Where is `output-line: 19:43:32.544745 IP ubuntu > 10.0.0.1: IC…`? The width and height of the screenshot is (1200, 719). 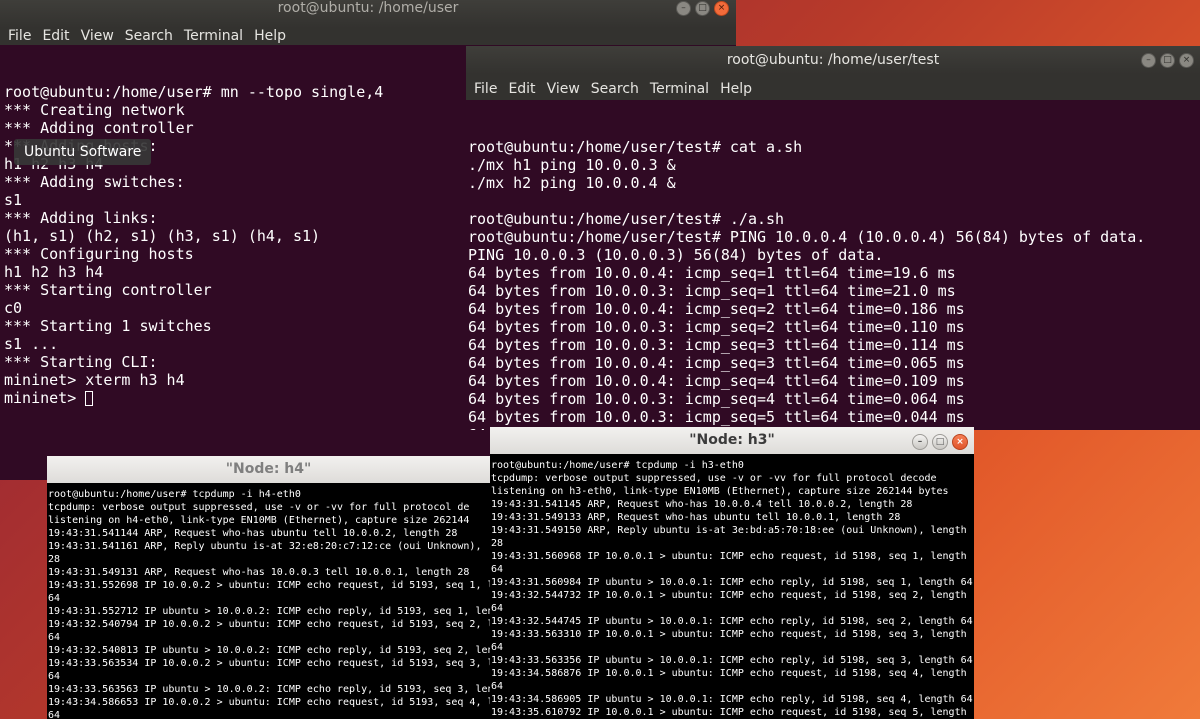
output-line: 19:43:32.544745 IP ubuntu > 10.0.0.1: IC… is located at coordinates (732, 621).